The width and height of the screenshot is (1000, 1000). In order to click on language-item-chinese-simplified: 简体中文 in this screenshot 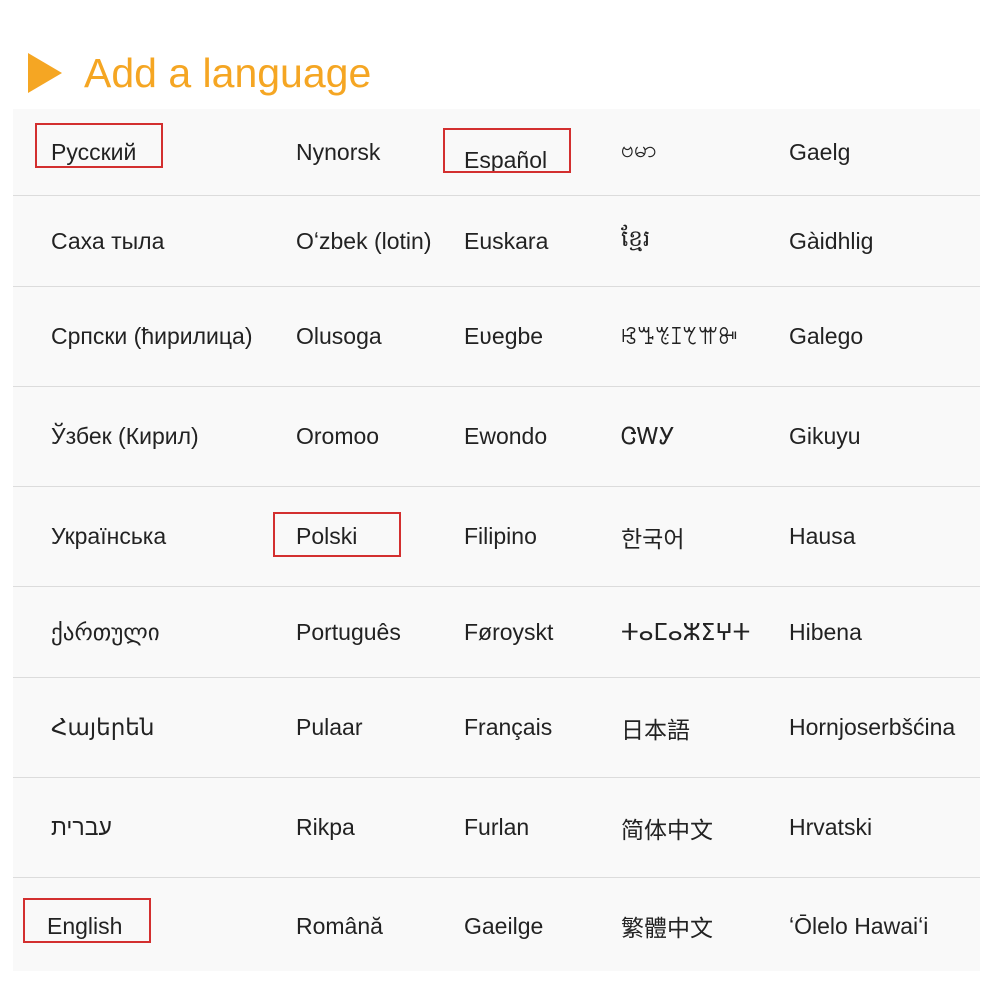, I will do `click(667, 827)`.